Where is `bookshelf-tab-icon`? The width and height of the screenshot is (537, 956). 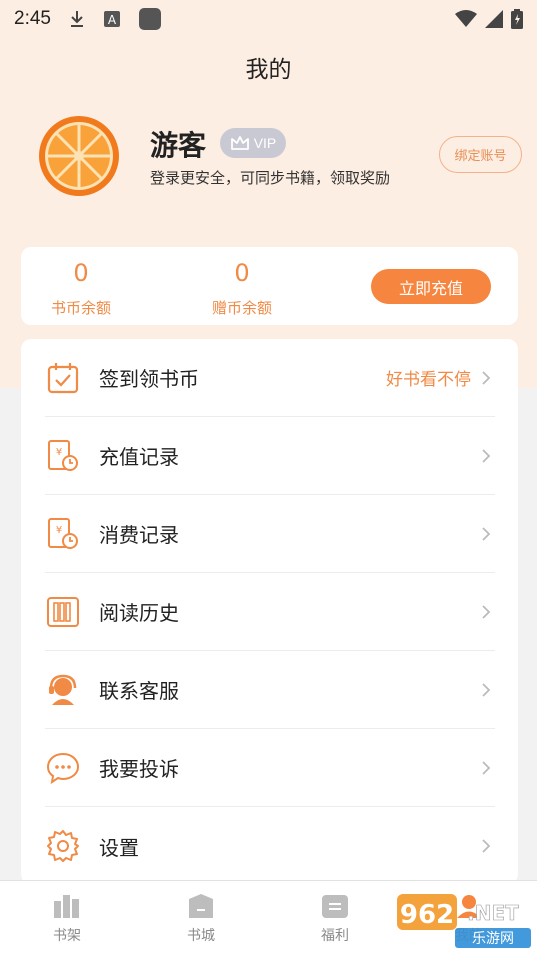 bookshelf-tab-icon is located at coordinates (66, 906).